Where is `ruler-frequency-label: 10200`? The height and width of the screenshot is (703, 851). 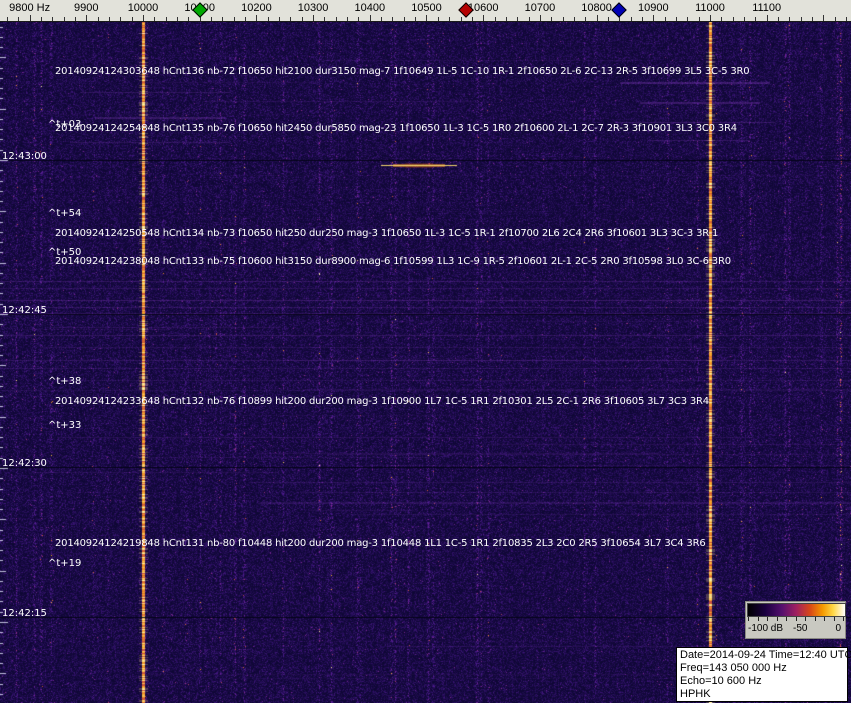
ruler-frequency-label: 10200 is located at coordinates (256, 8).